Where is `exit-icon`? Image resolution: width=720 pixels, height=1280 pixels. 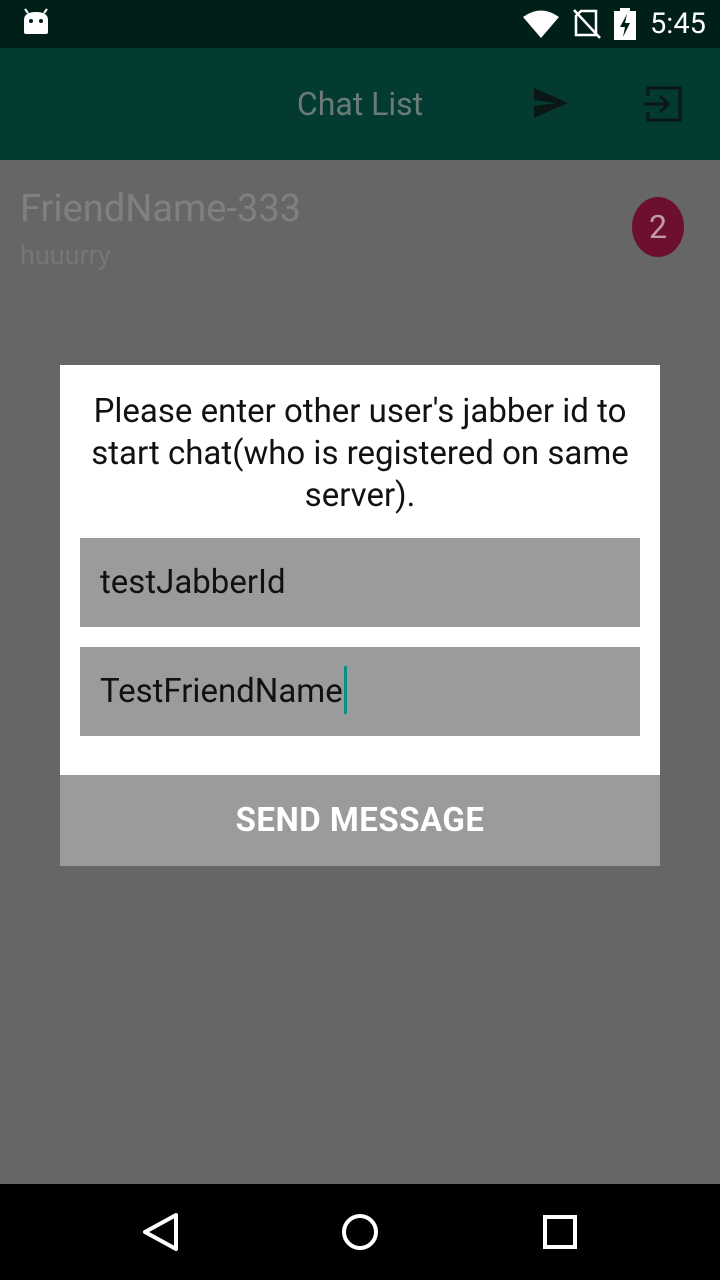
exit-icon is located at coordinates (664, 104).